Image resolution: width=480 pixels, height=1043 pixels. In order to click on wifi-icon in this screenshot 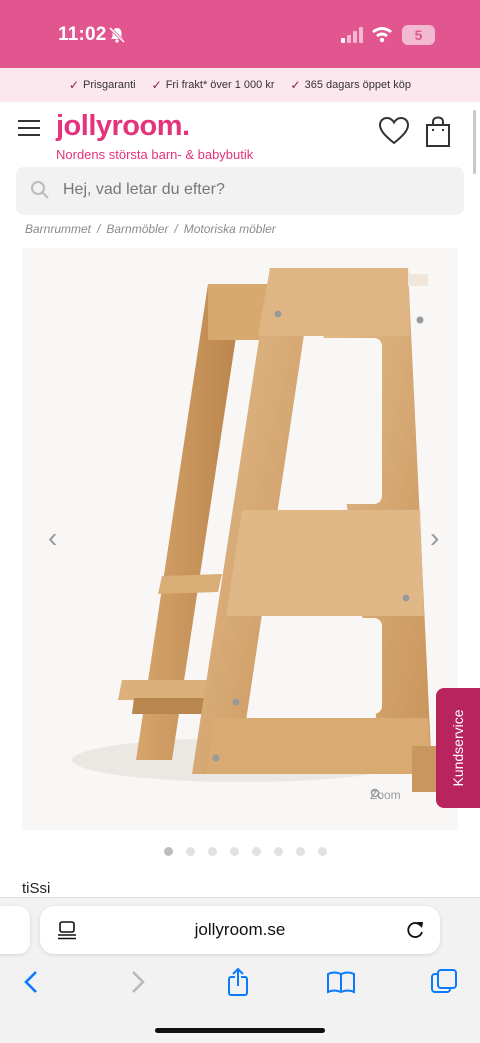, I will do `click(382, 35)`.